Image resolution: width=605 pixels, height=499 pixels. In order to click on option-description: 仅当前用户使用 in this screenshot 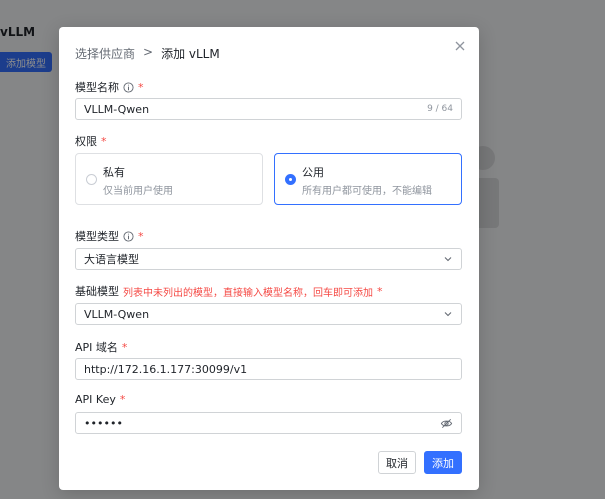, I will do `click(138, 191)`.